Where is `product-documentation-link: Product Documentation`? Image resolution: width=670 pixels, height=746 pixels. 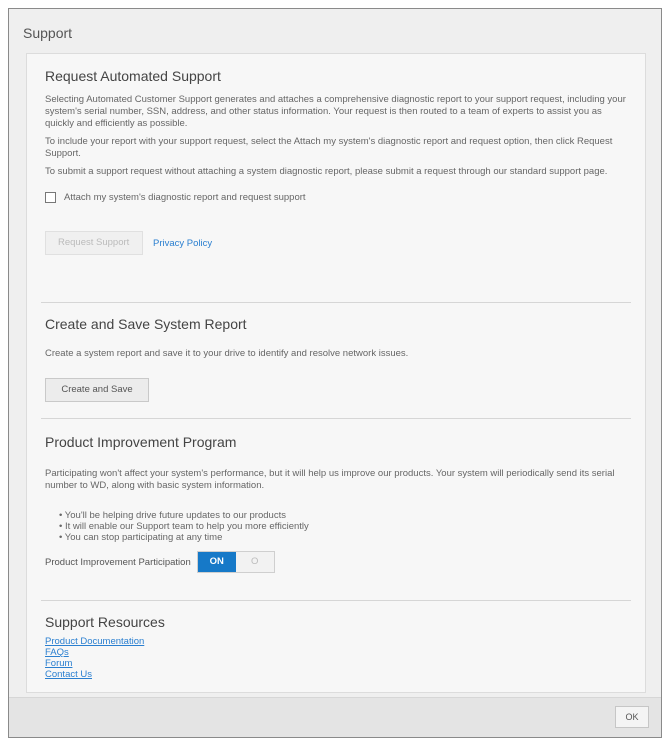 product-documentation-link: Product Documentation is located at coordinates (338, 641).